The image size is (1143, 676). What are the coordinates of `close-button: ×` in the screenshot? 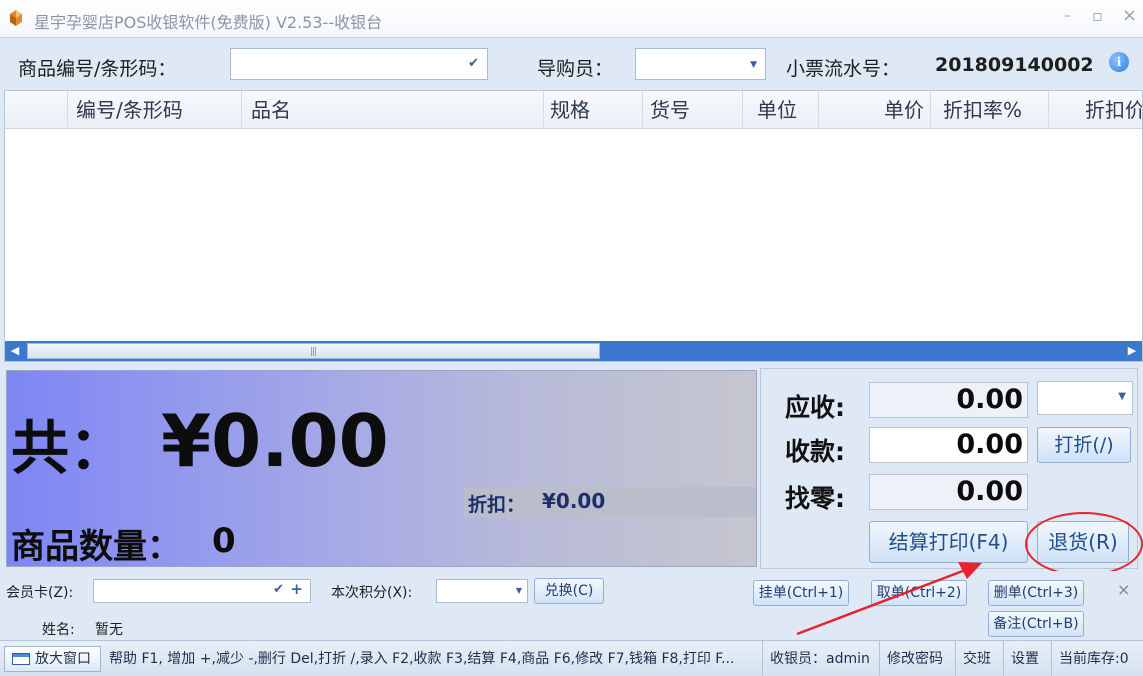 It's located at (1129, 15).